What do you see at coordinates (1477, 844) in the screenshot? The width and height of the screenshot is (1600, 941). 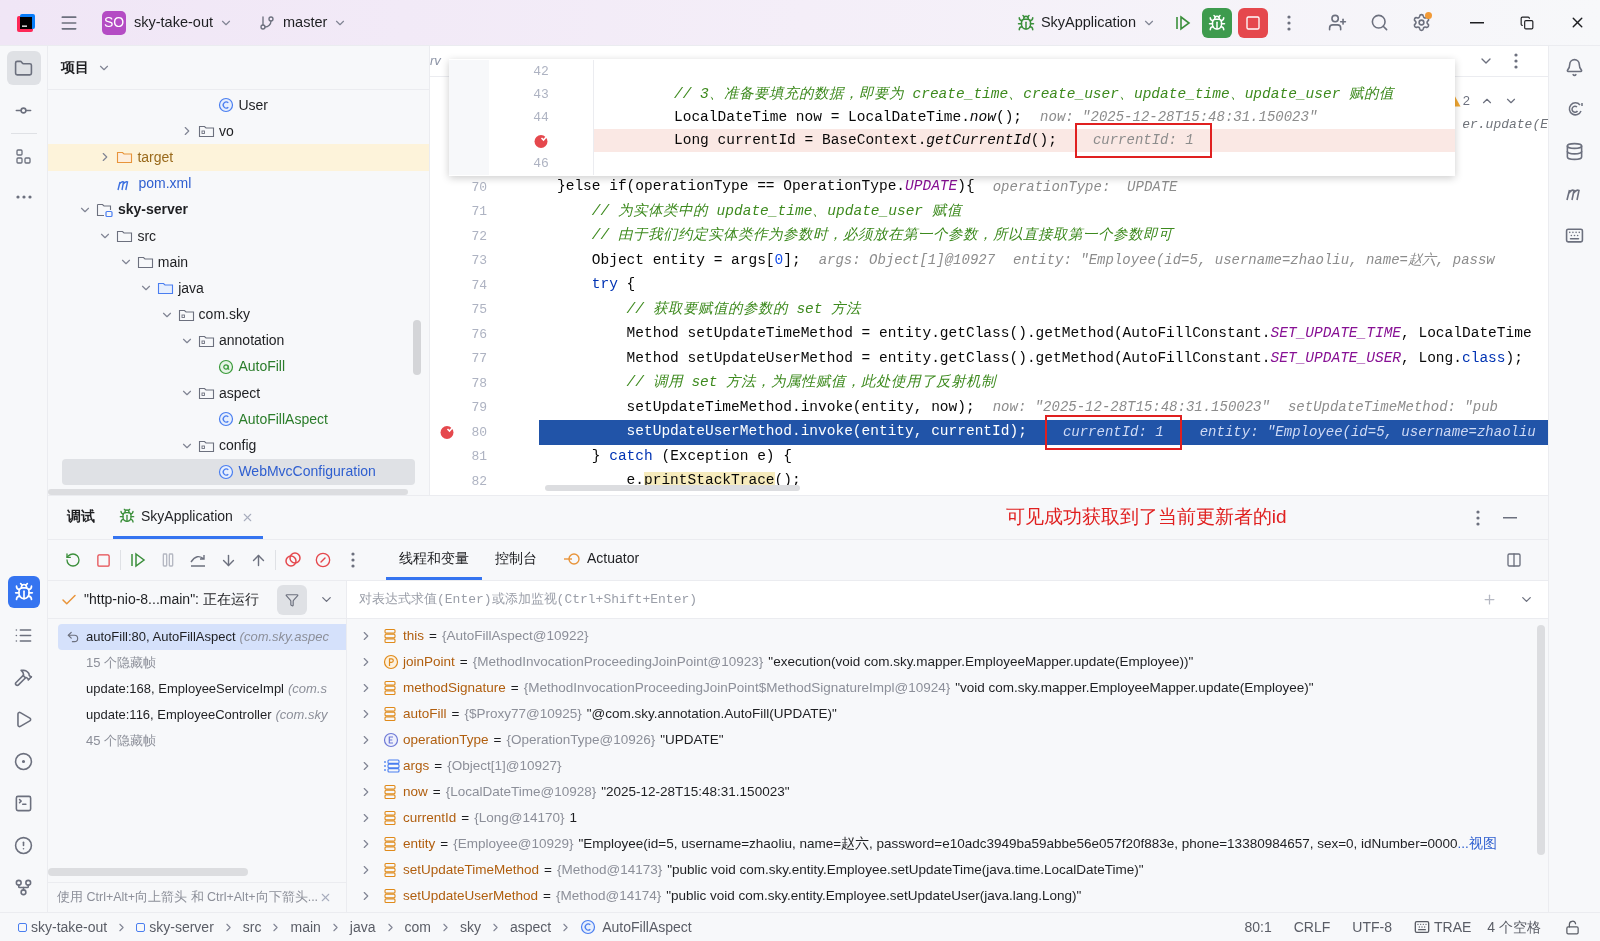 I see `view-link: ...视图` at bounding box center [1477, 844].